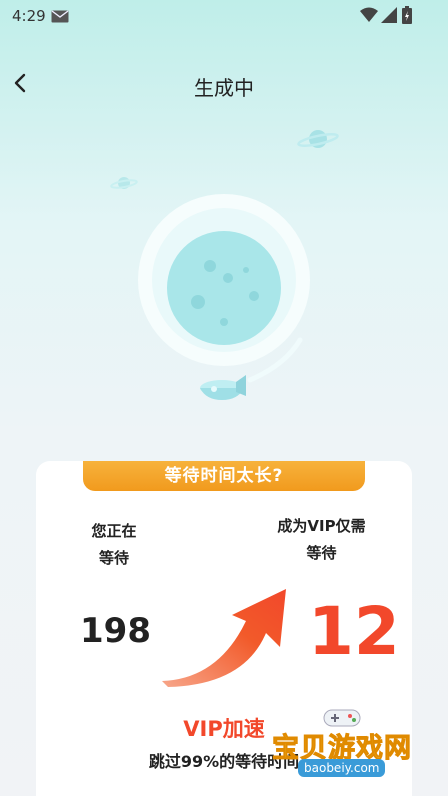 This screenshot has height=796, width=448. What do you see at coordinates (224, 638) in the screenshot?
I see `up-arrow-icon` at bounding box center [224, 638].